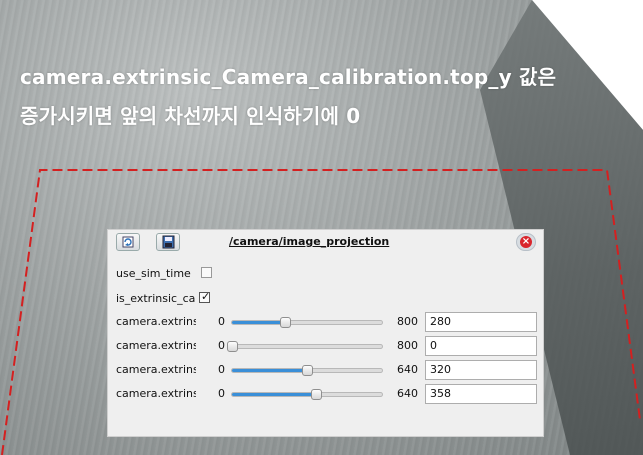 This screenshot has height=455, width=643. Describe the element at coordinates (206, 272) in the screenshot. I see `use-sim-time-checkbox` at that location.